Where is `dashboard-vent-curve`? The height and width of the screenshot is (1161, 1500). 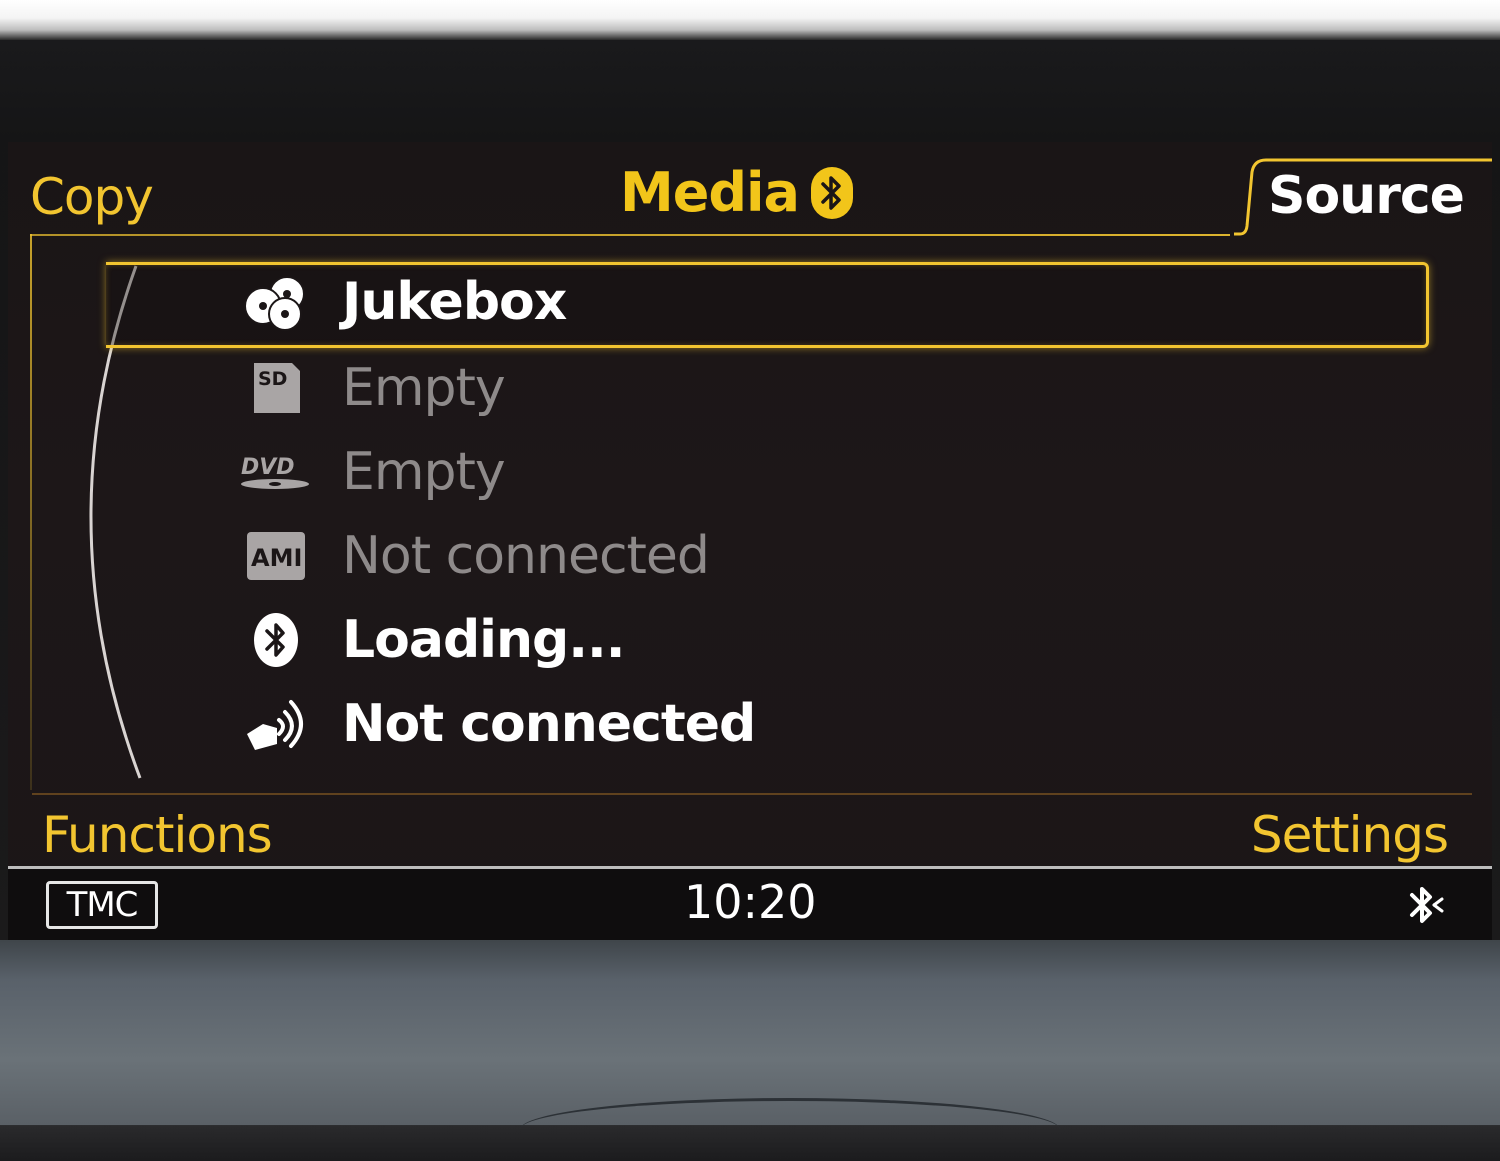 dashboard-vent-curve is located at coordinates (790, 1129).